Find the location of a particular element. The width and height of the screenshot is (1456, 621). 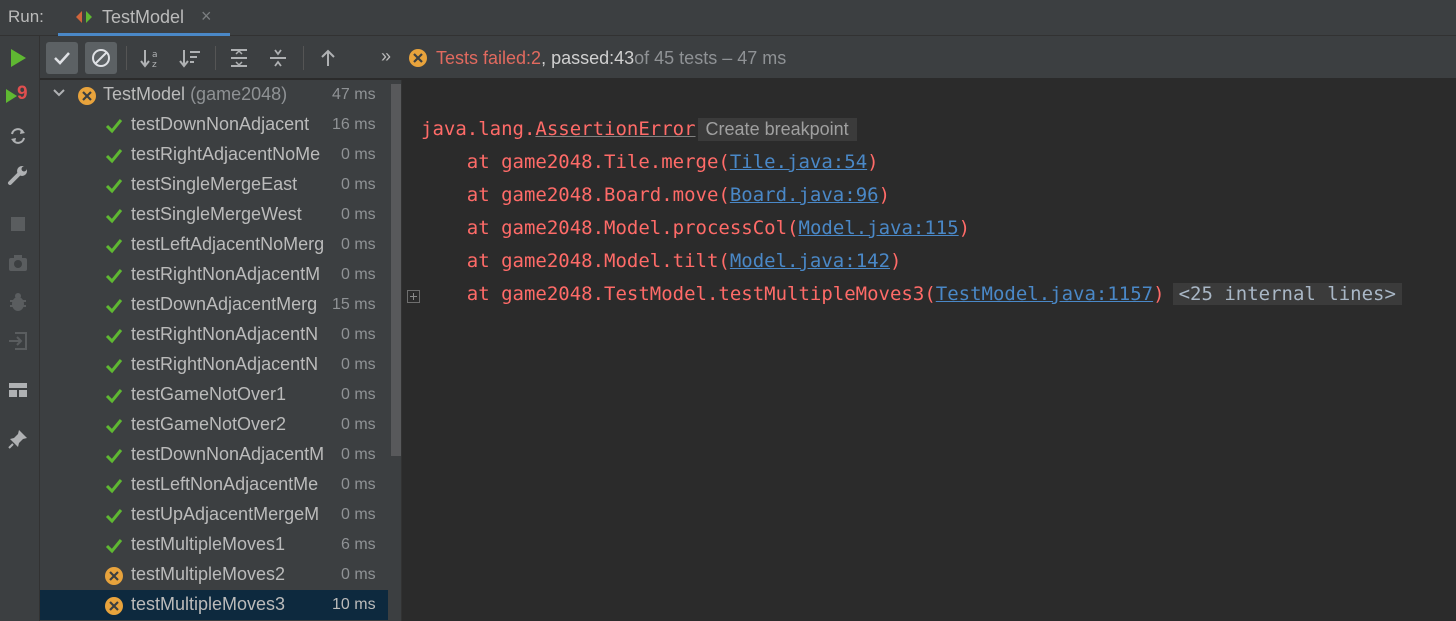

close-icon: × is located at coordinates (206, 16).